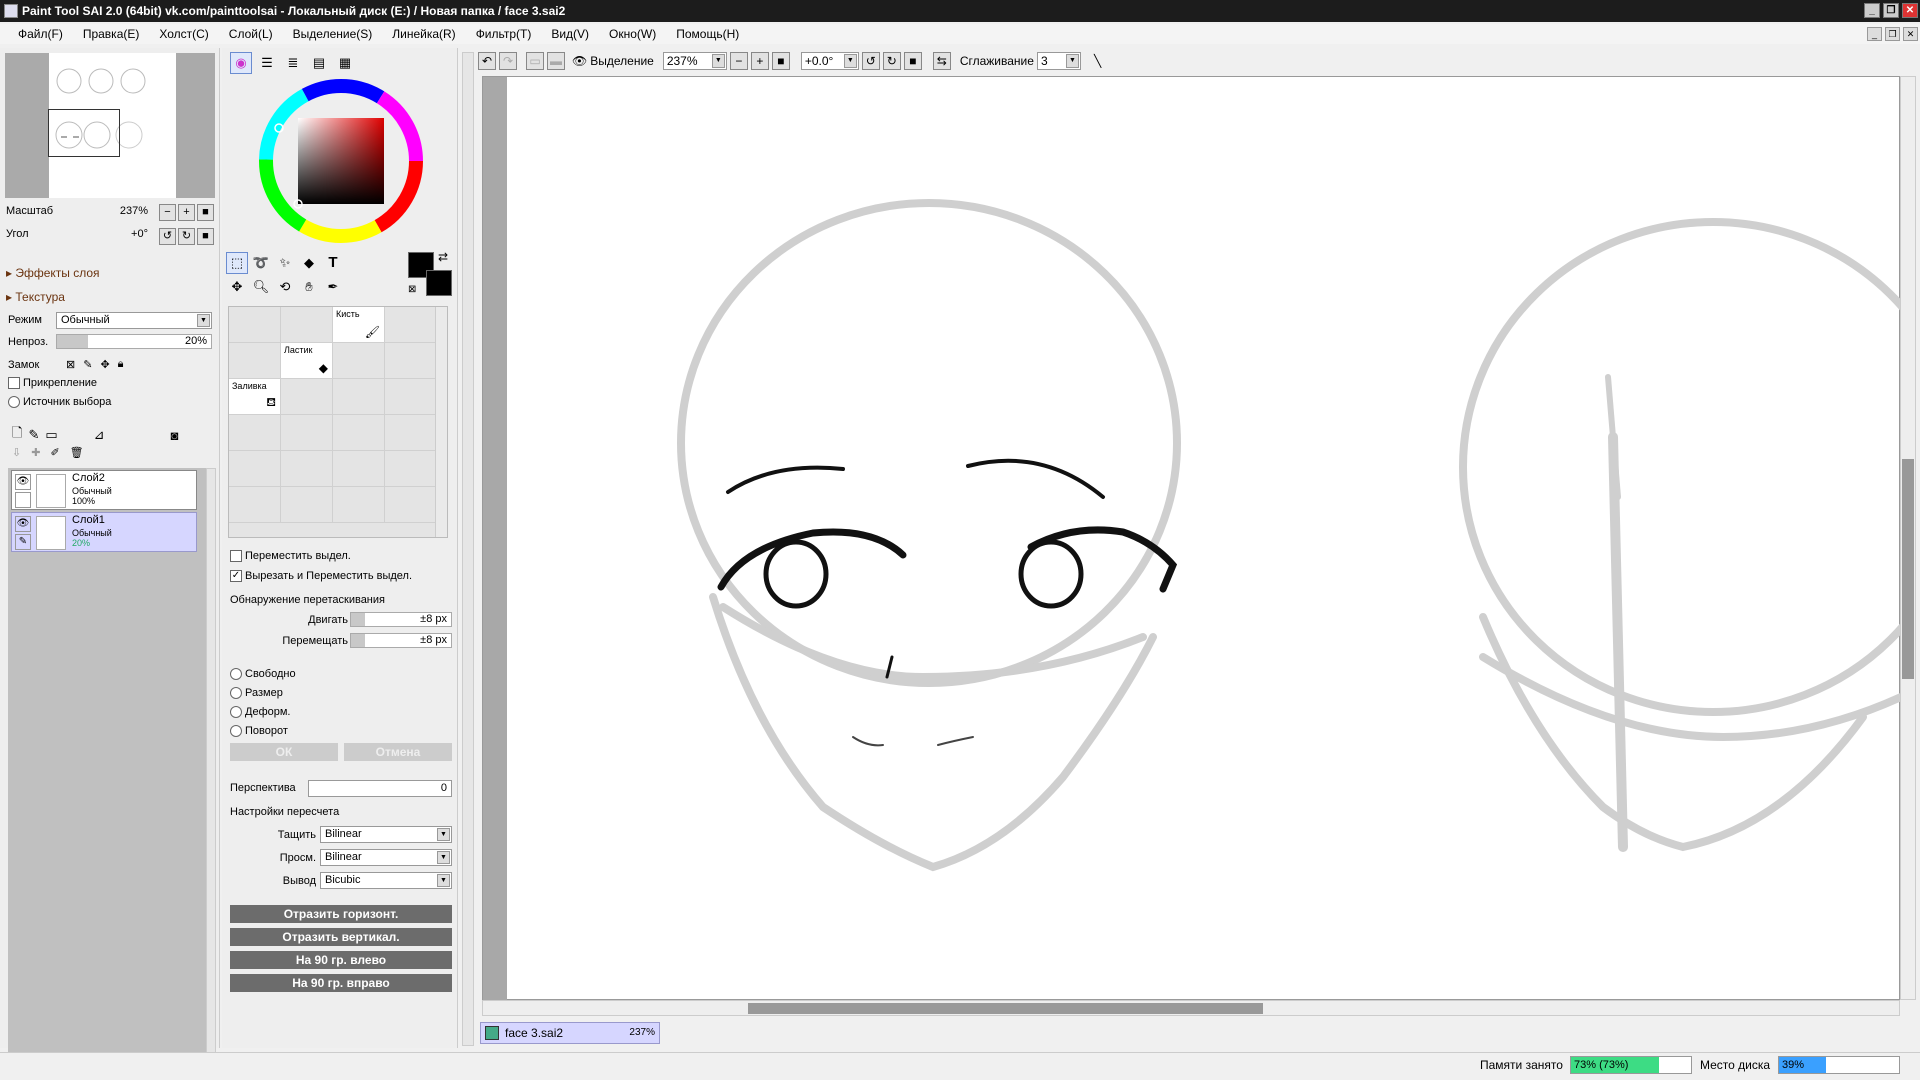  What do you see at coordinates (1005, 1008) in the screenshot?
I see `horizontal-scroll-thumb` at bounding box center [1005, 1008].